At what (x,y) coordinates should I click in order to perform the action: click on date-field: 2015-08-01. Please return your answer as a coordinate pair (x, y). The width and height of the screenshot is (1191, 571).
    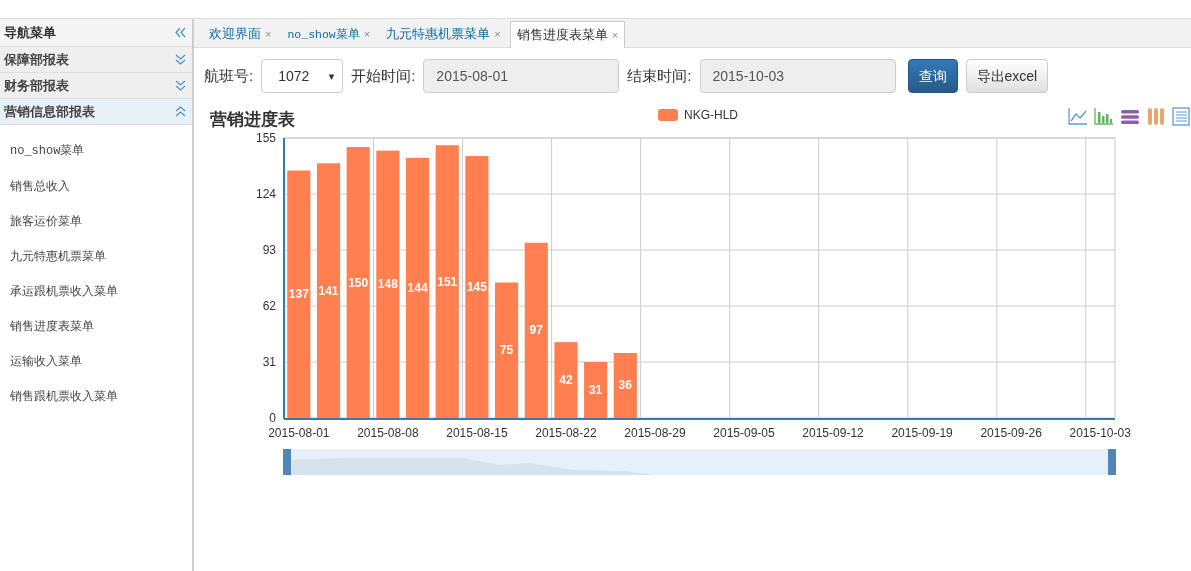
    Looking at the image, I should click on (521, 76).